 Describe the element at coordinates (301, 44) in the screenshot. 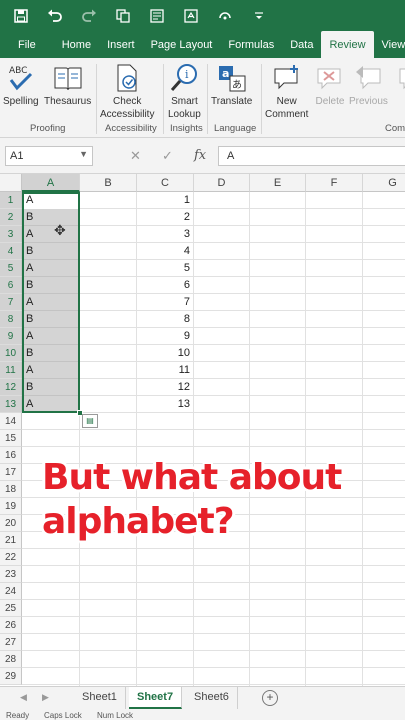

I see `tab-data: Data` at that location.